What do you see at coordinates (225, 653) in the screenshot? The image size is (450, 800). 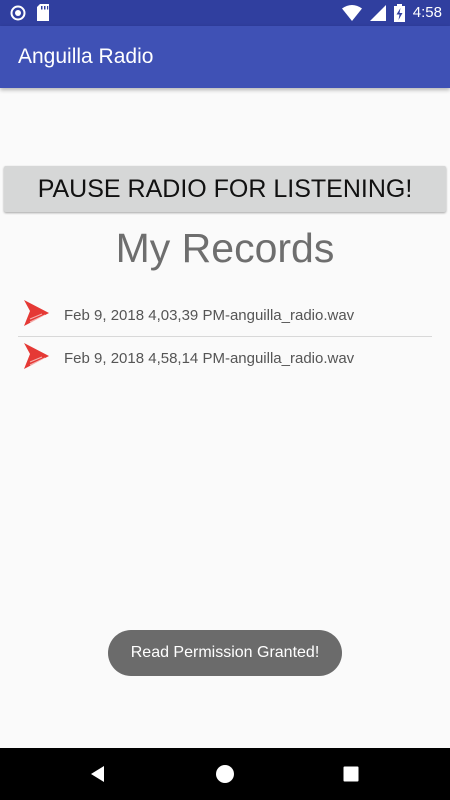 I see `toast-message: Read Permission Granted!` at bounding box center [225, 653].